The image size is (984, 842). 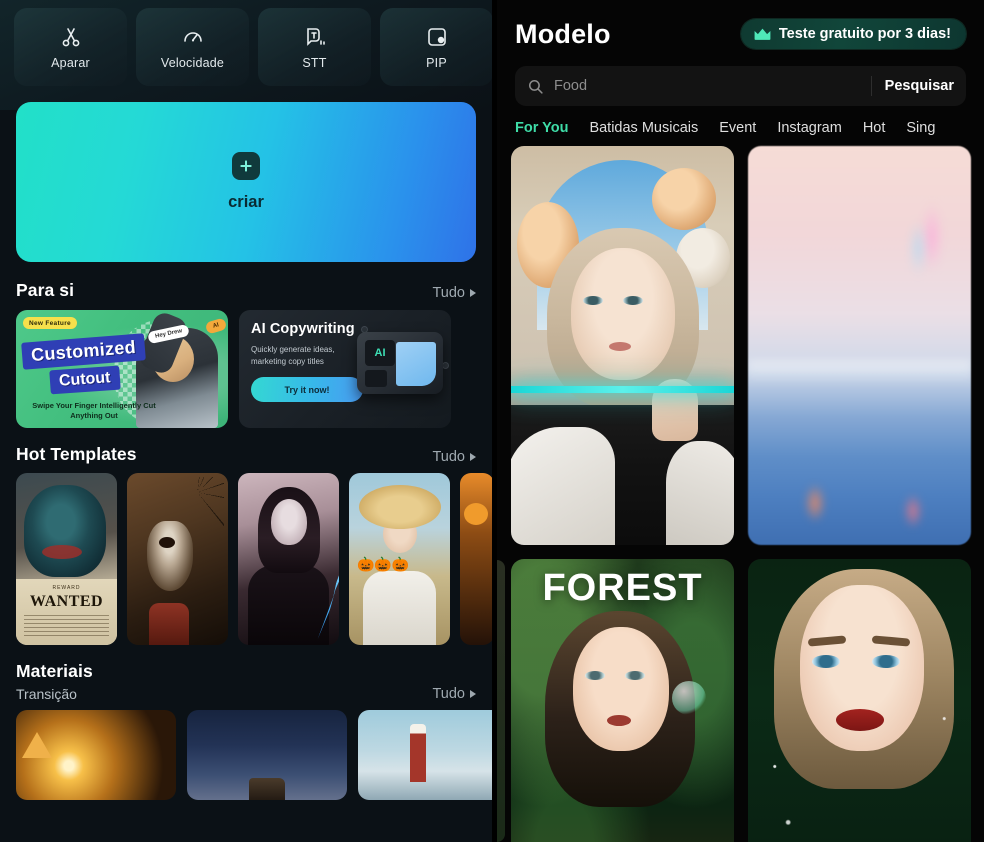 I want to click on hot-templates-row: REWARD WANTED 🎃🎃🎃, so click(x=246, y=559).